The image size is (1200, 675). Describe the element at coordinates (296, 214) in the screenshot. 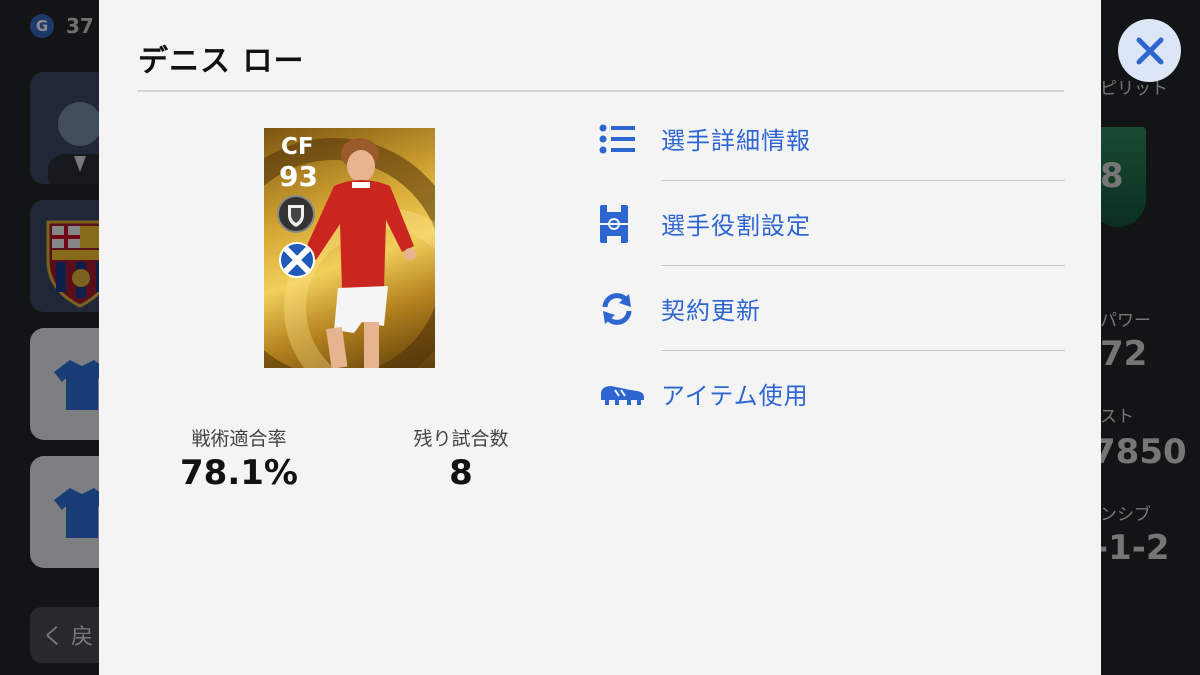

I see `legend-badge-icon` at that location.